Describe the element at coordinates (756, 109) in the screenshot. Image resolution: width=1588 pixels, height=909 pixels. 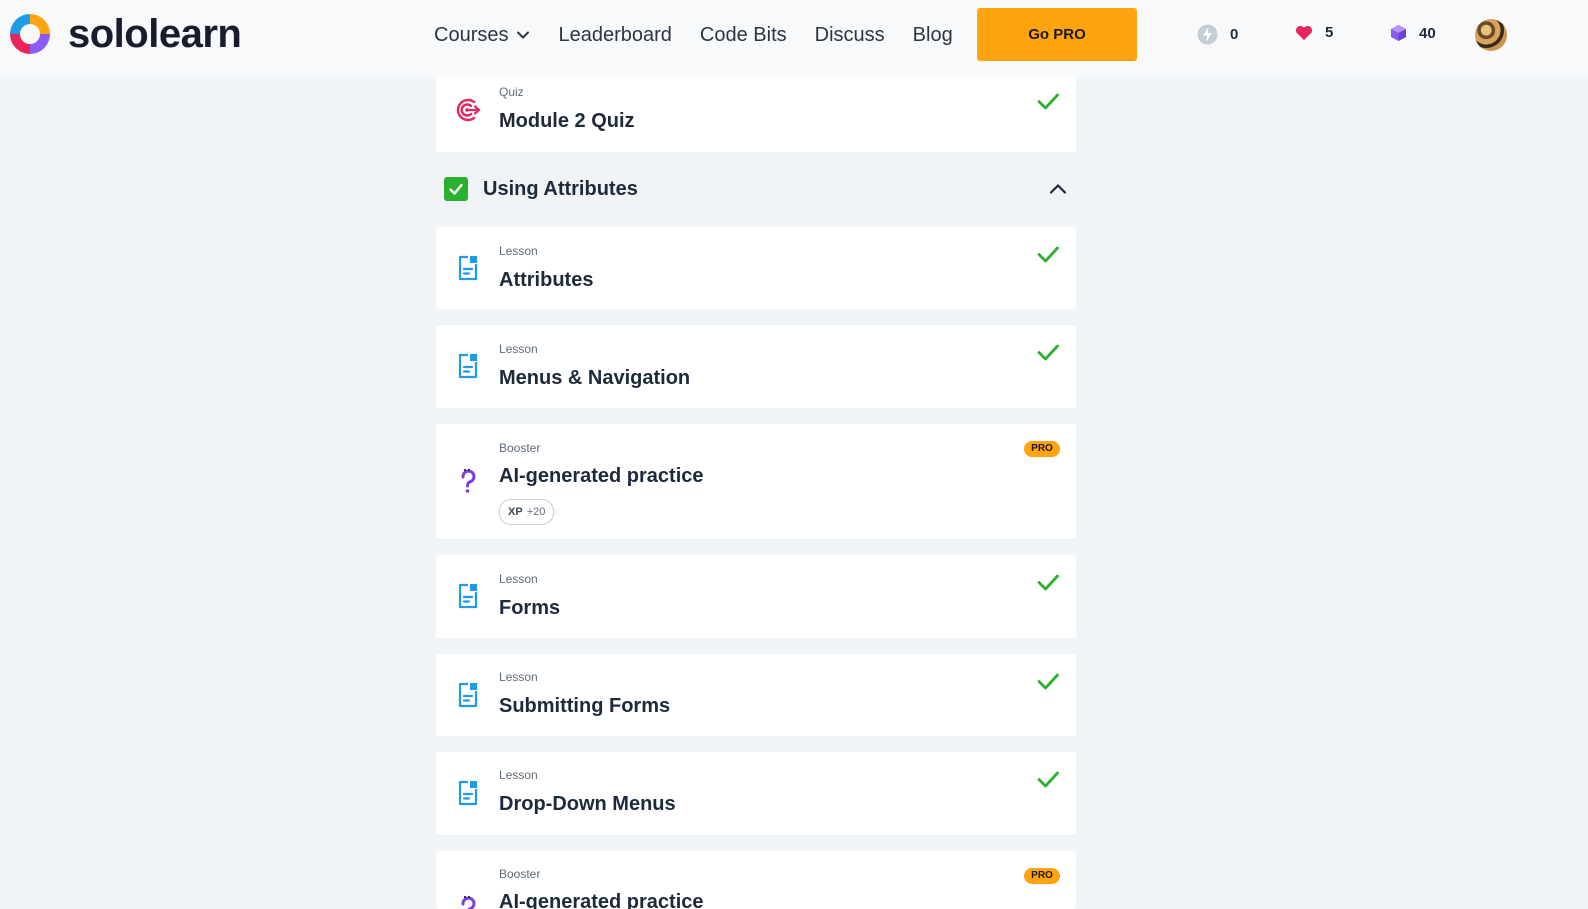
I see `quiz-card: Quiz Module 2 Quiz` at that location.